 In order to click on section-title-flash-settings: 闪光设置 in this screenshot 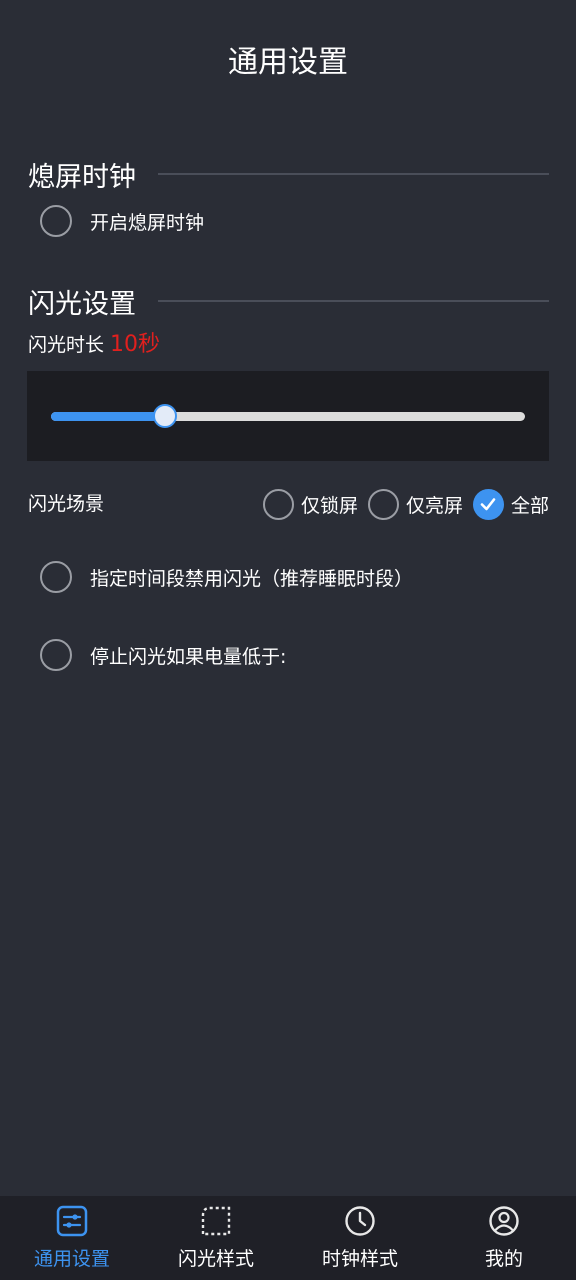, I will do `click(82, 304)`.